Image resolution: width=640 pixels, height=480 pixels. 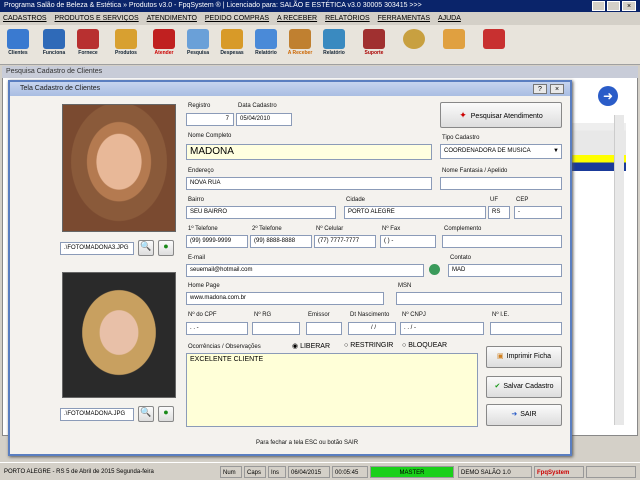 I want to click on msn-field, so click(x=479, y=298).